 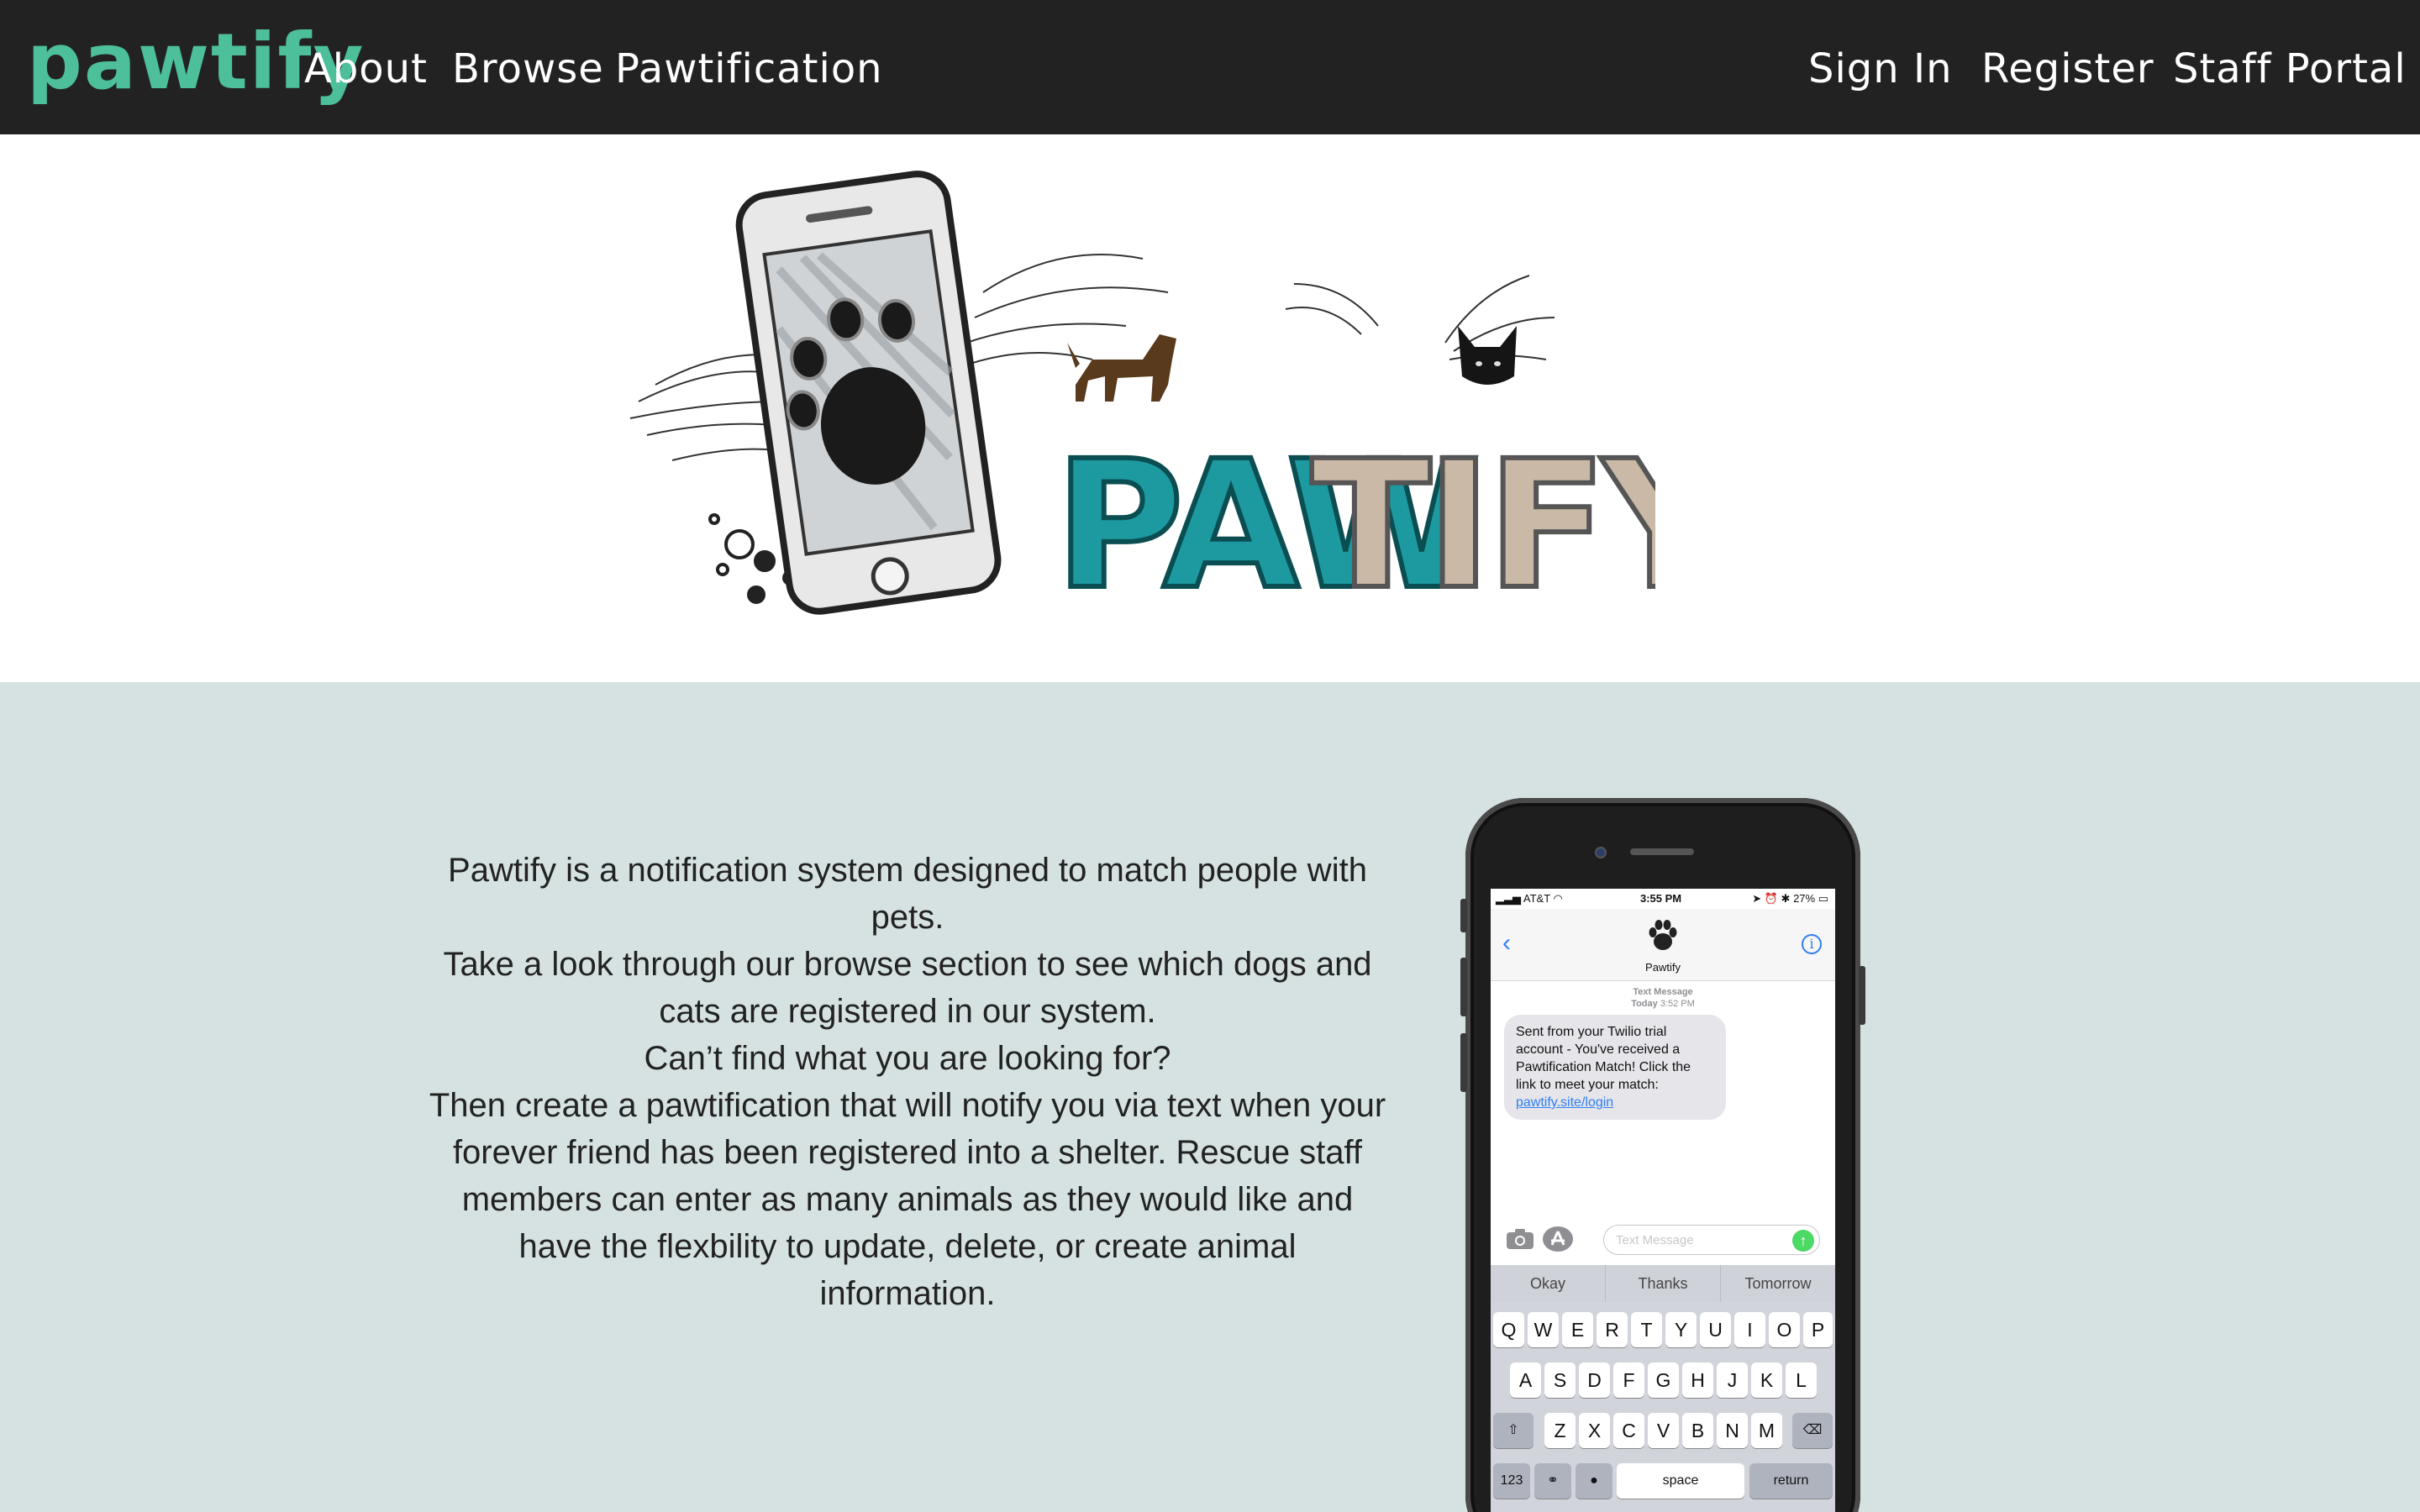 I want to click on key-q: Q, so click(x=1508, y=1329).